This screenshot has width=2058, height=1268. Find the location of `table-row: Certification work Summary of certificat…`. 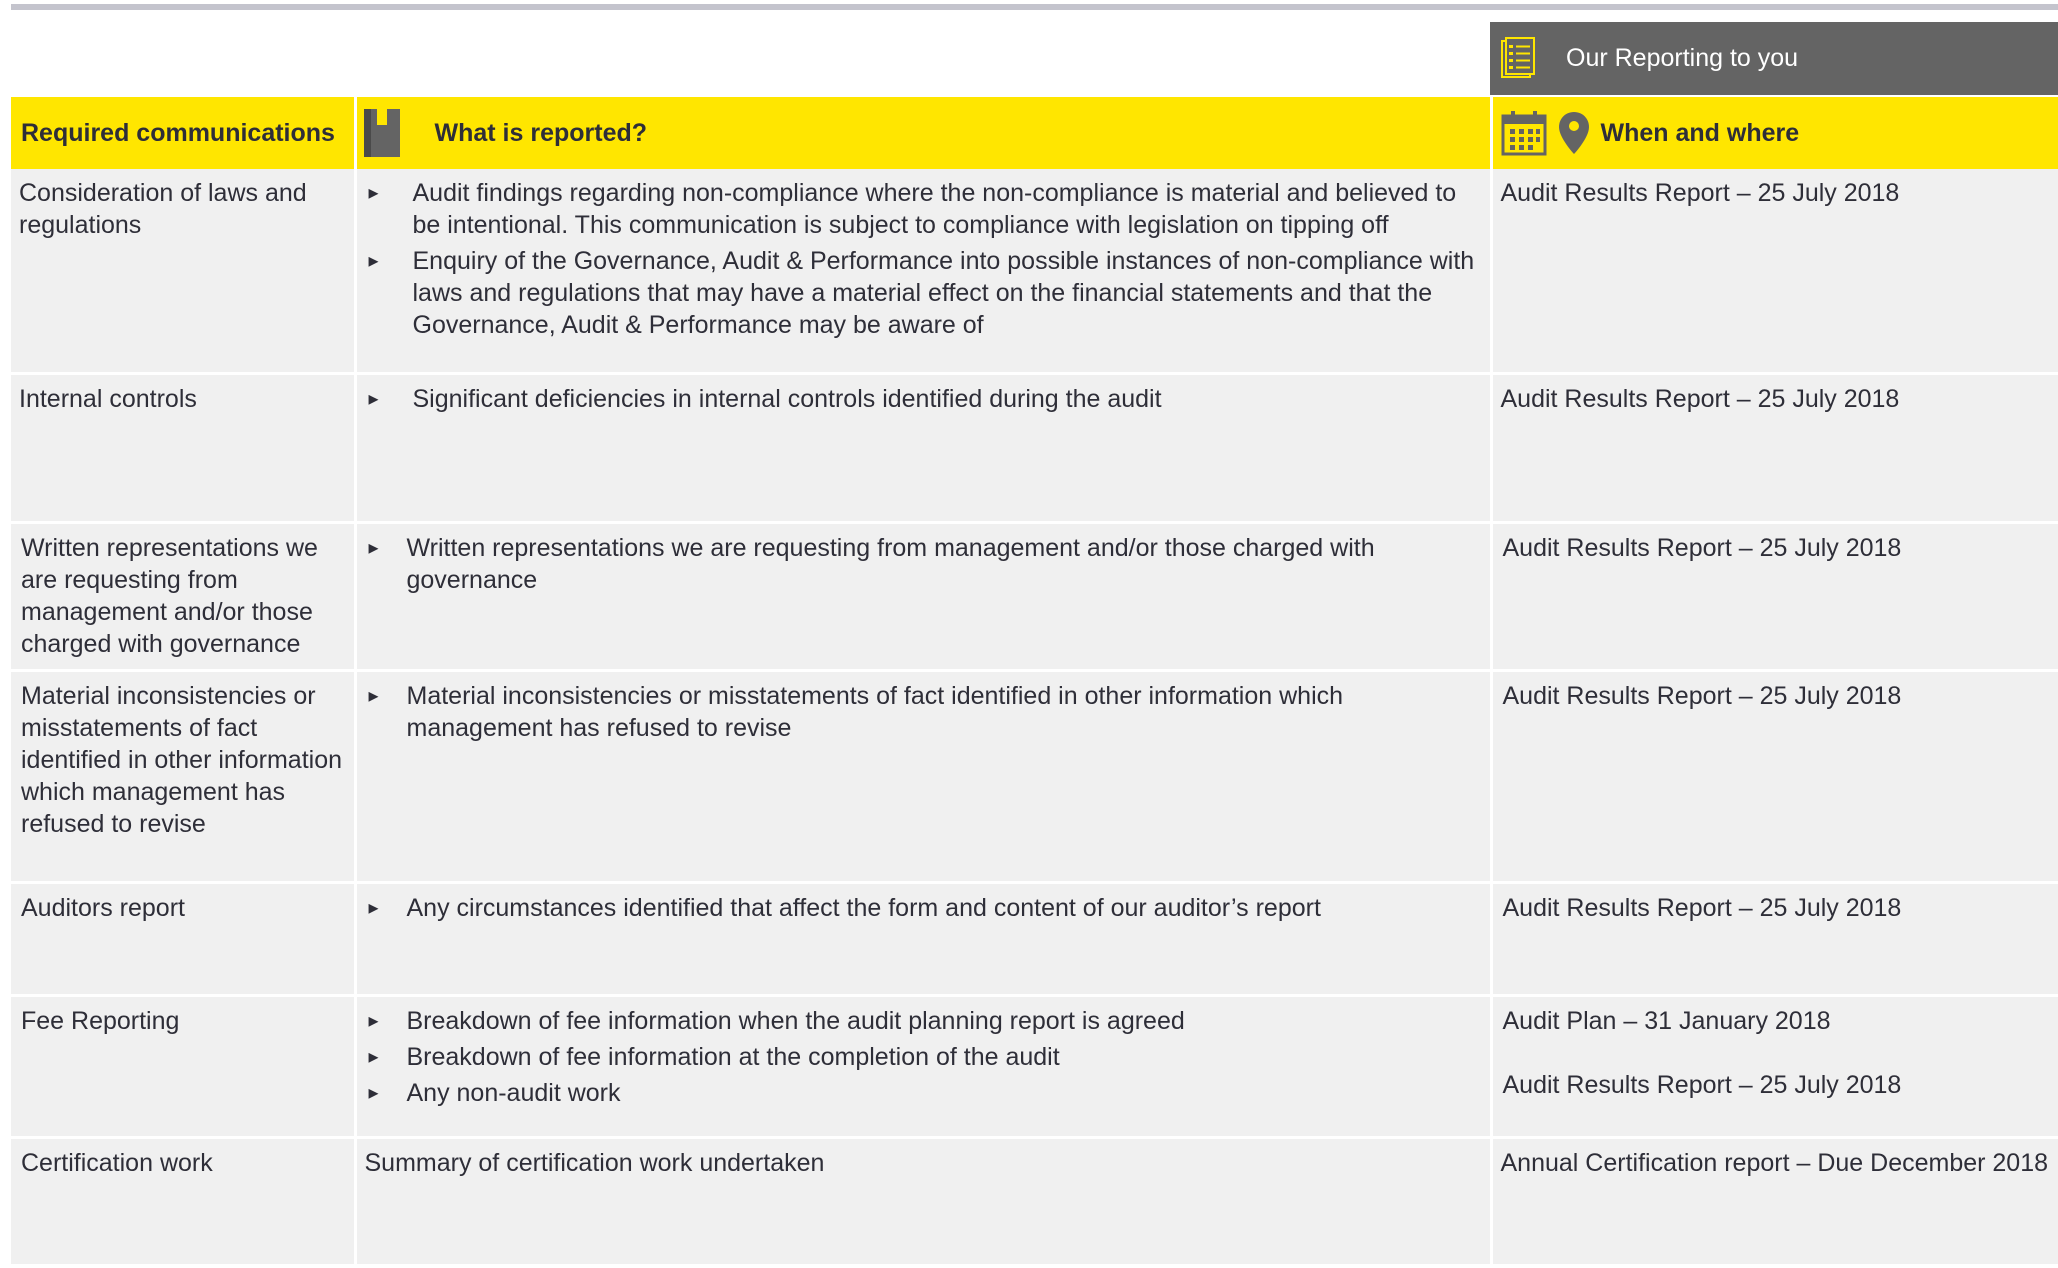

table-row: Certification work Summary of certificat… is located at coordinates (1034, 1202).